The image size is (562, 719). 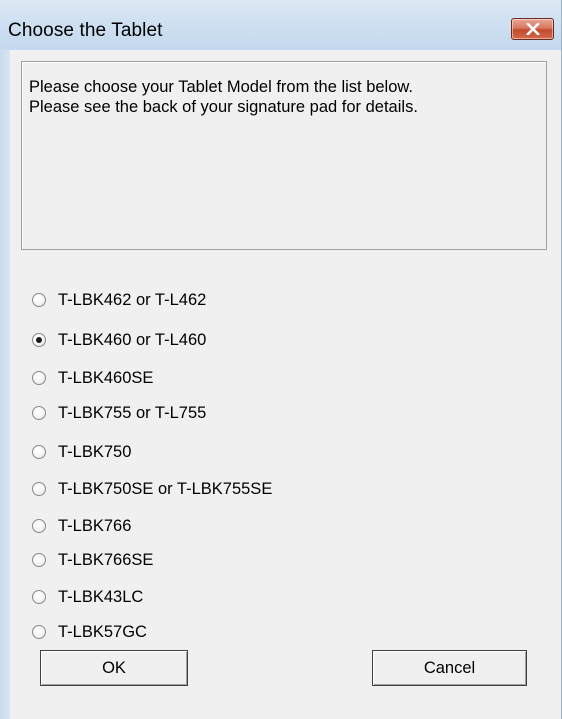 What do you see at coordinates (280, 25) in the screenshot?
I see `title-bar: Choose the Tablet` at bounding box center [280, 25].